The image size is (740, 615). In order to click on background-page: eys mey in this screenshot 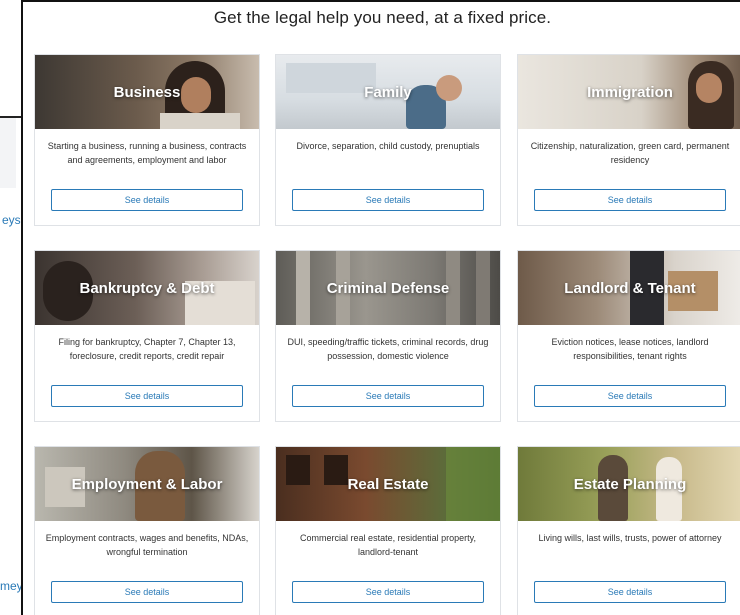, I will do `click(11, 307)`.